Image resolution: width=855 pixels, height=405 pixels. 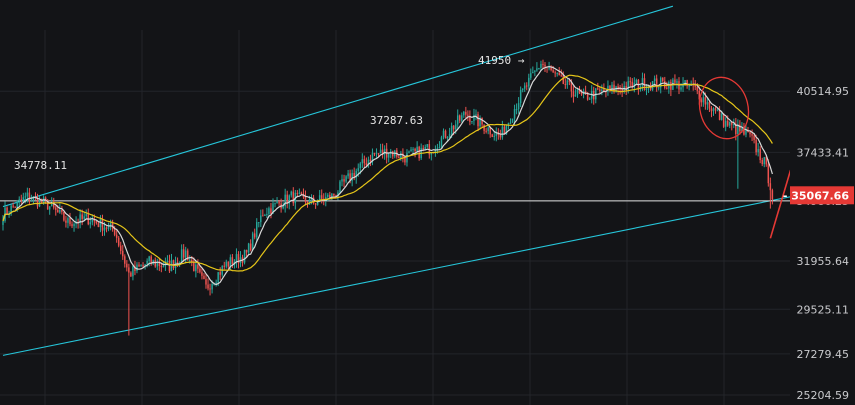 I want to click on y-axis-tick-label: 27279.45, so click(x=823, y=354).